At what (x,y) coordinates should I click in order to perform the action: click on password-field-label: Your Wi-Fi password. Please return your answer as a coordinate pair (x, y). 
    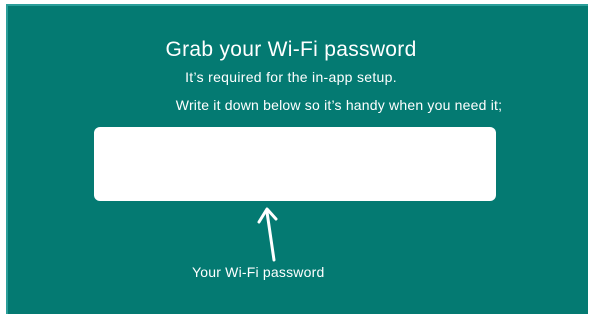
    Looking at the image, I should click on (258, 272).